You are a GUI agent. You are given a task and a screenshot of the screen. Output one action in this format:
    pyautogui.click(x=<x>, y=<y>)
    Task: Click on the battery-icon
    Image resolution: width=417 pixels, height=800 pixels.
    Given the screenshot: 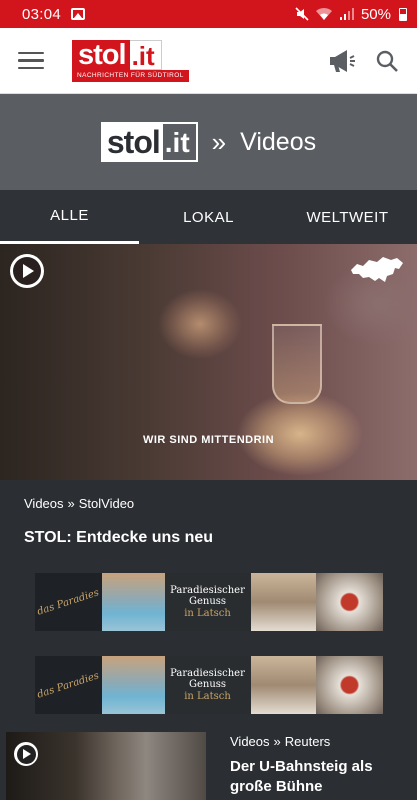 What is the action you would take?
    pyautogui.click(x=403, y=14)
    